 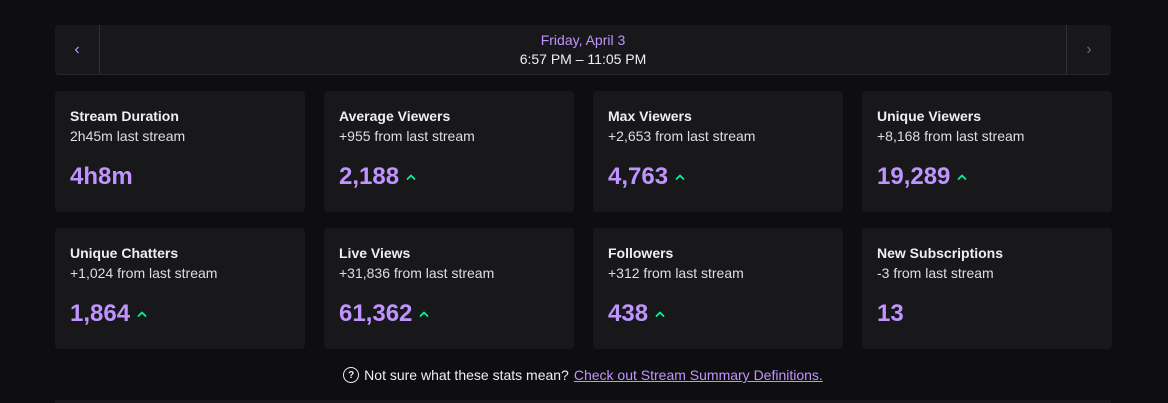 I want to click on stat-card: Max Viewers +2,653 from last stream 4,763, so click(x=718, y=151).